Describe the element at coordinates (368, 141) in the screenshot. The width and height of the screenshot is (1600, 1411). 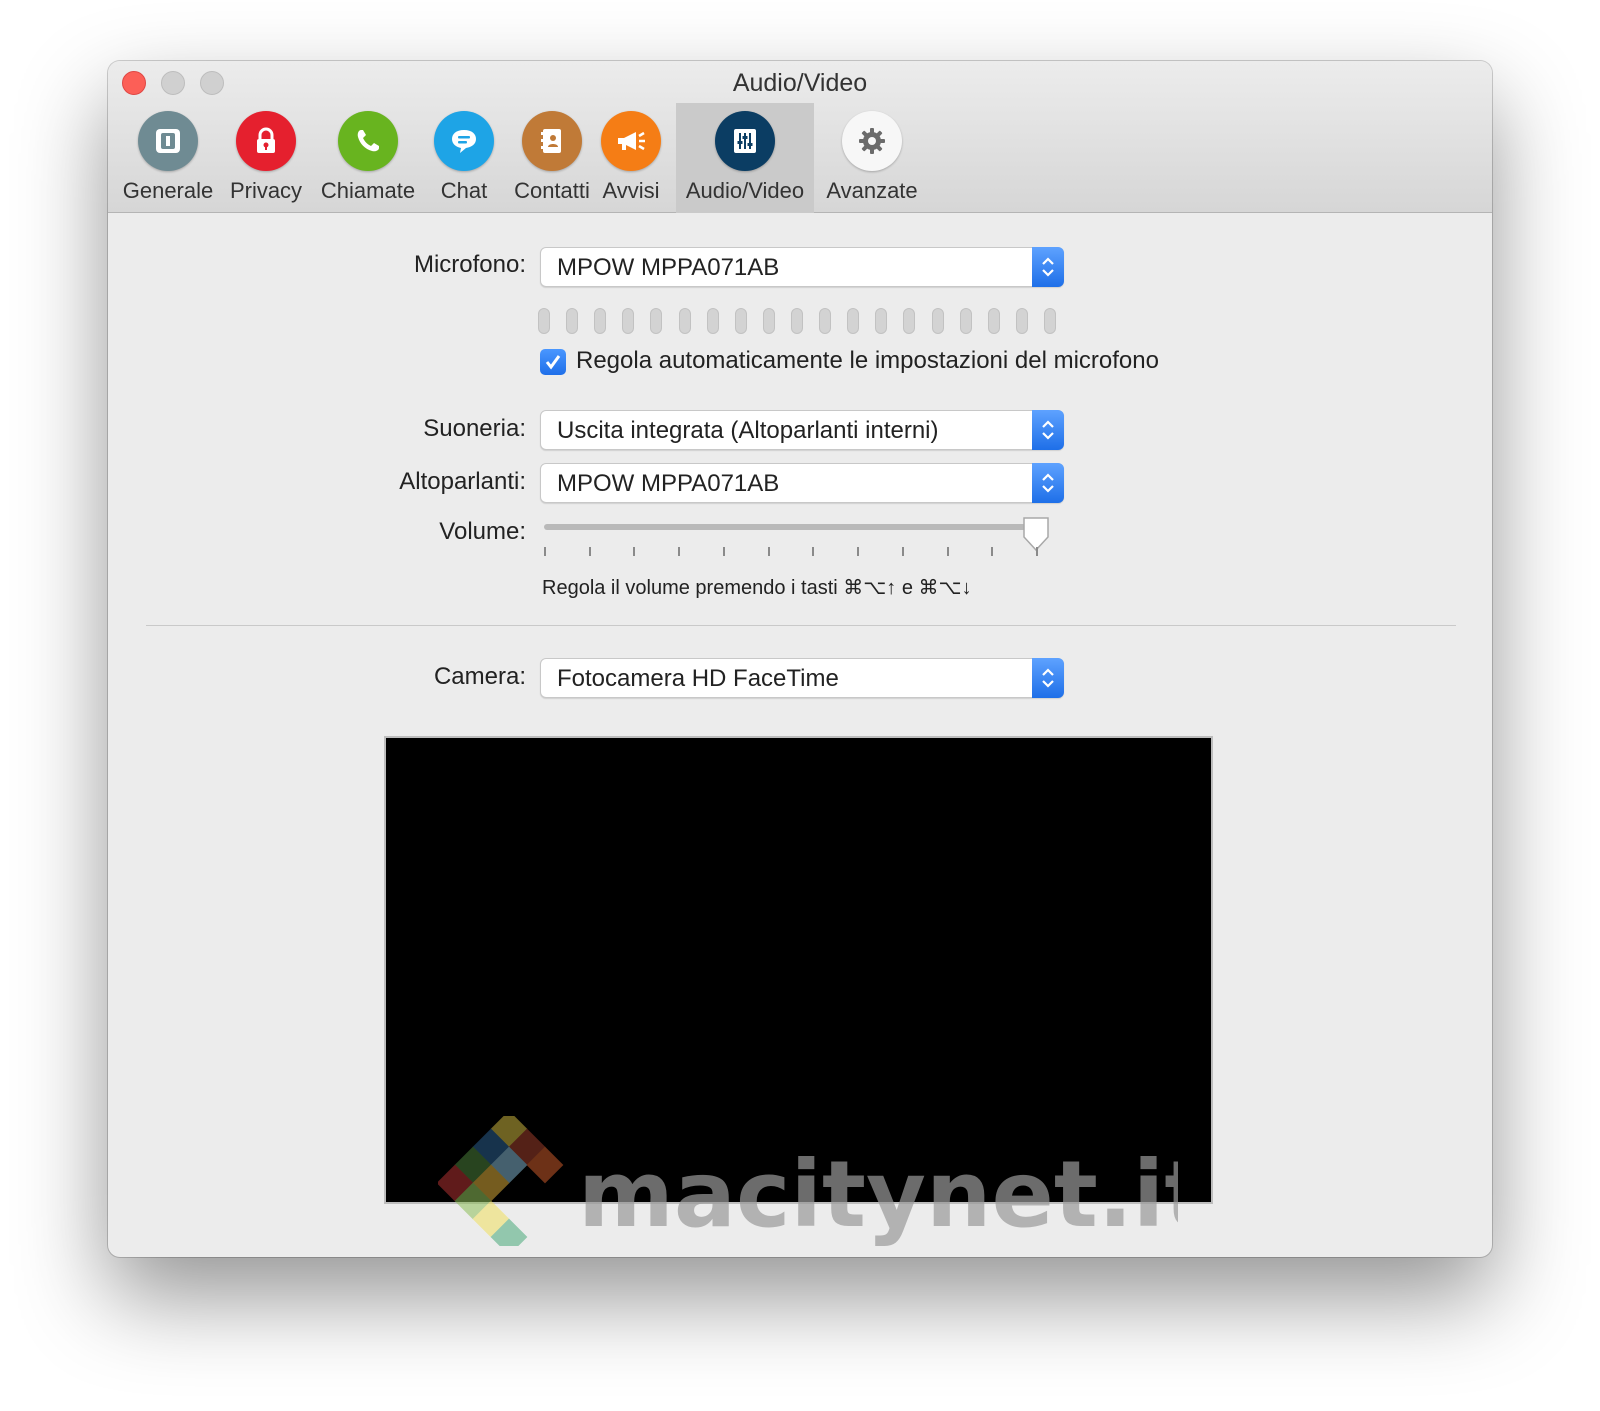
I see `phone-icon` at that location.